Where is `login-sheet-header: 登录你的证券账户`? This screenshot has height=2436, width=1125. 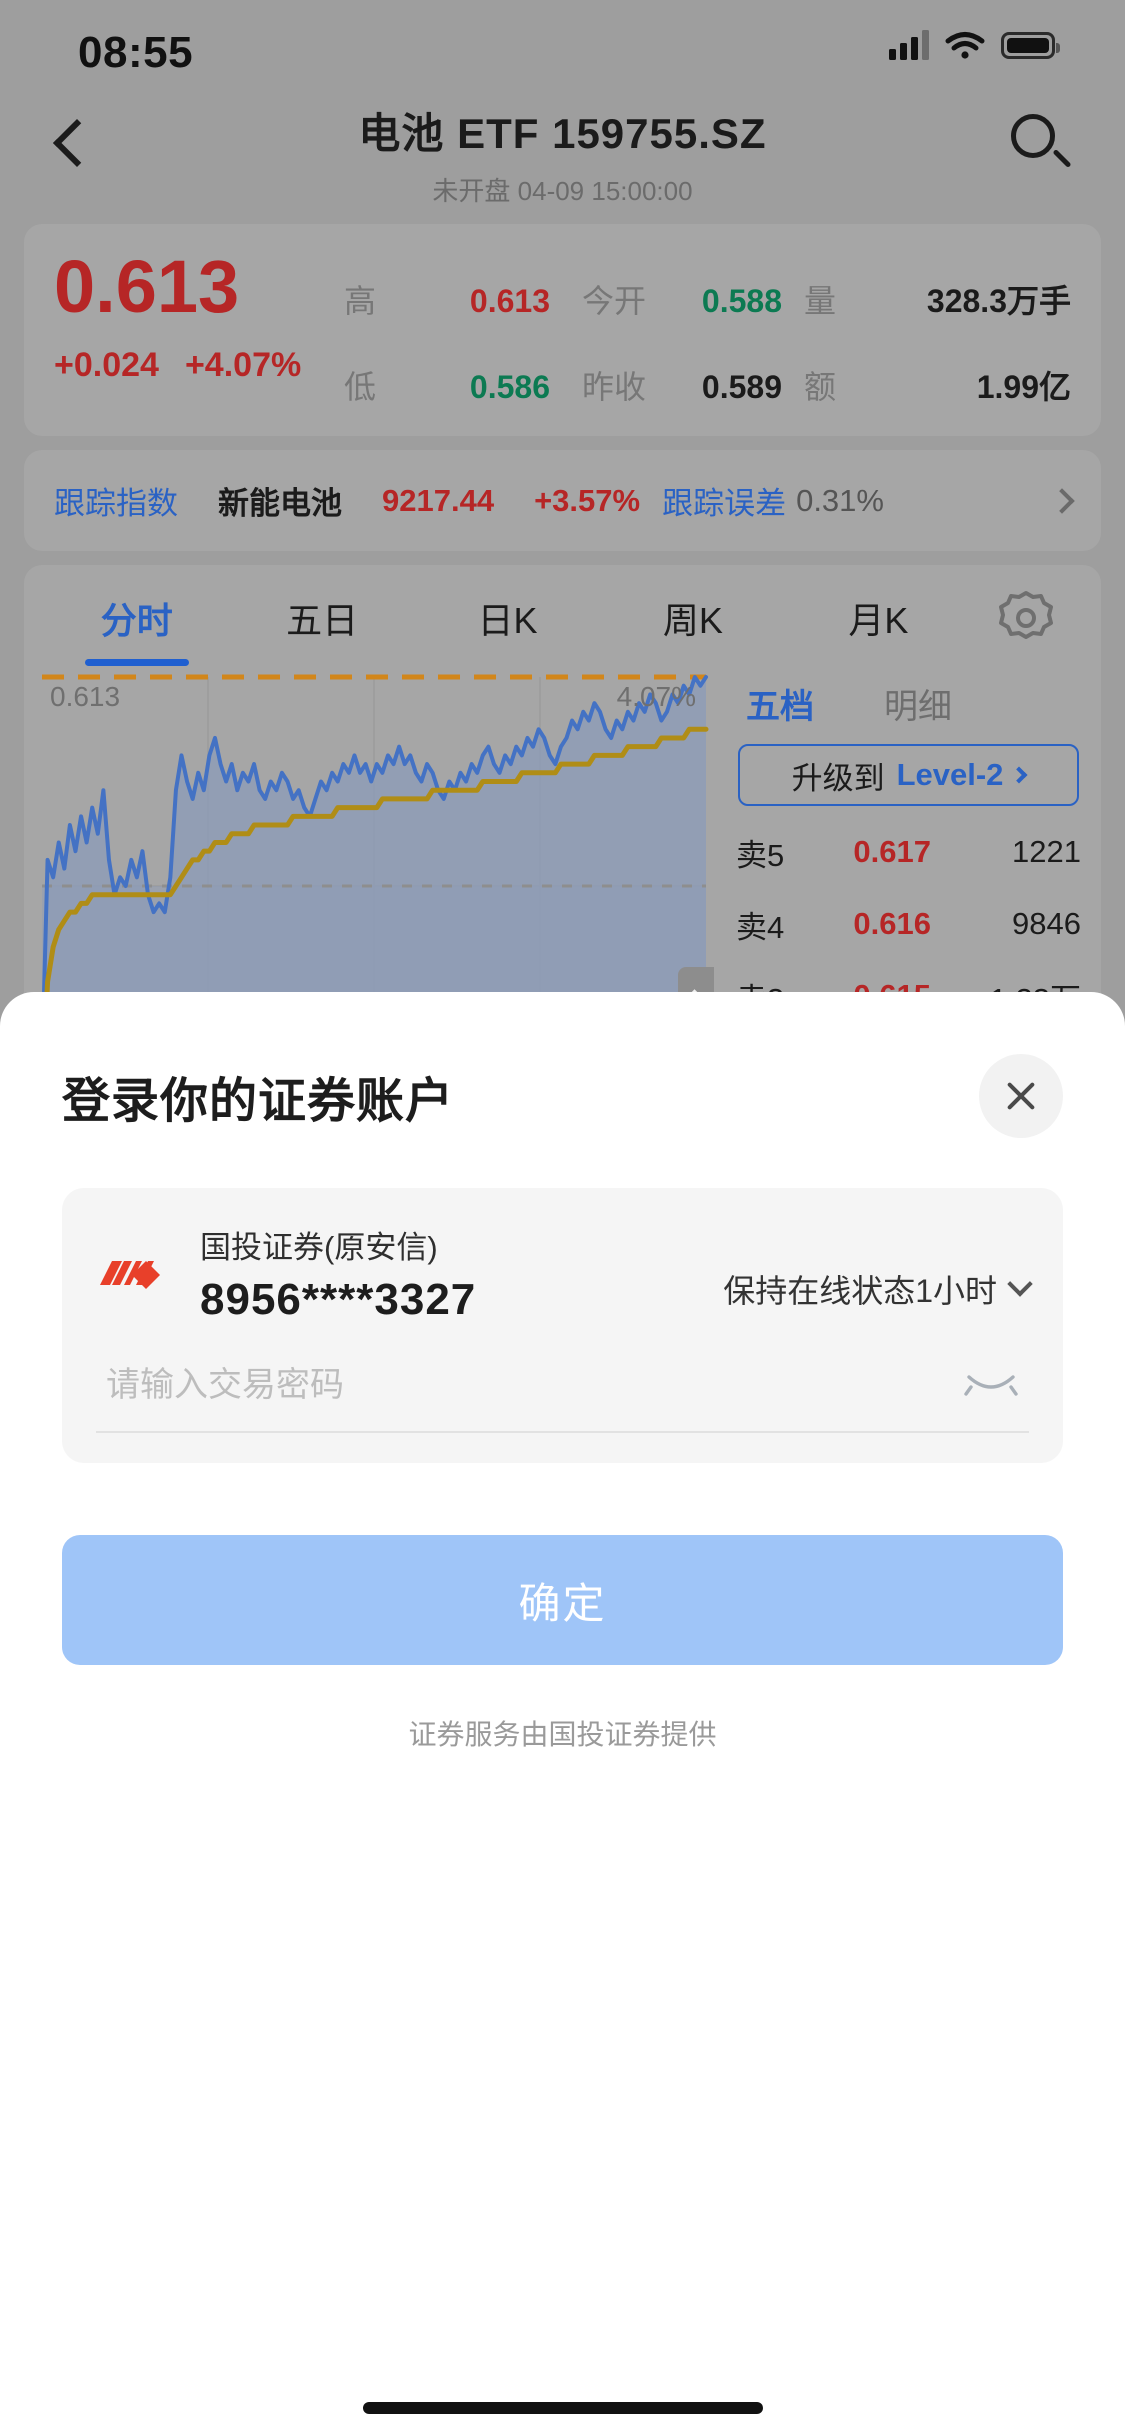 login-sheet-header: 登录你的证券账户 is located at coordinates (562, 1065).